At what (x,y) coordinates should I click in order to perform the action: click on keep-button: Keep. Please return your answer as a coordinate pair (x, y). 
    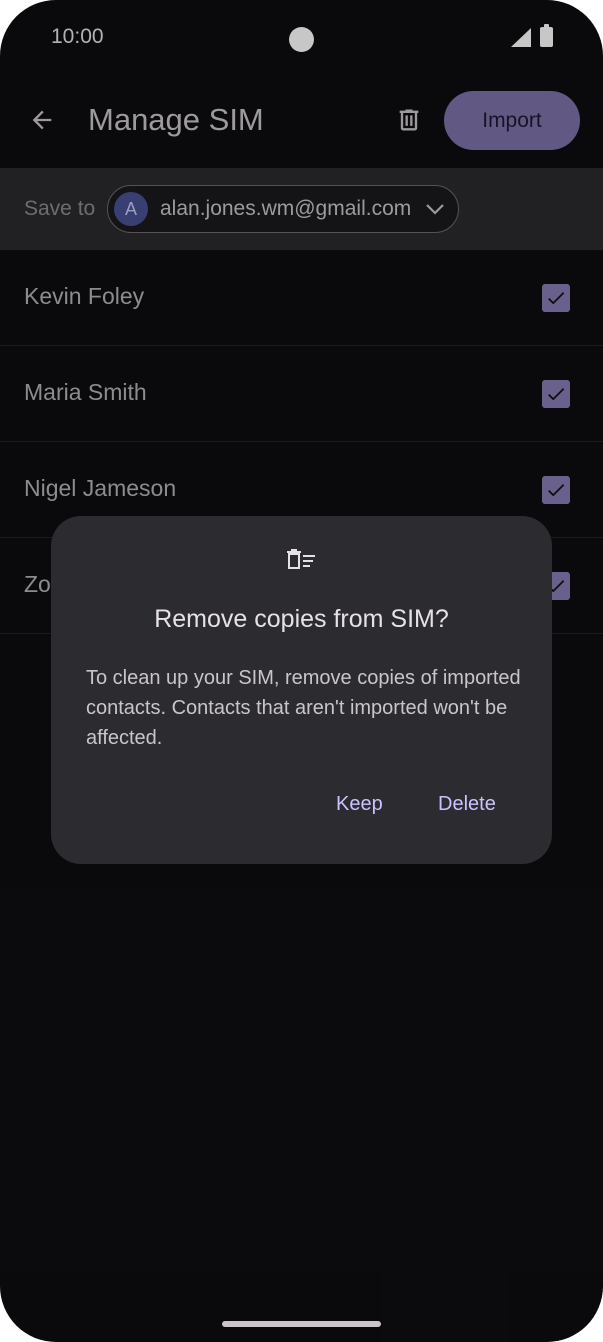
    Looking at the image, I should click on (359, 804).